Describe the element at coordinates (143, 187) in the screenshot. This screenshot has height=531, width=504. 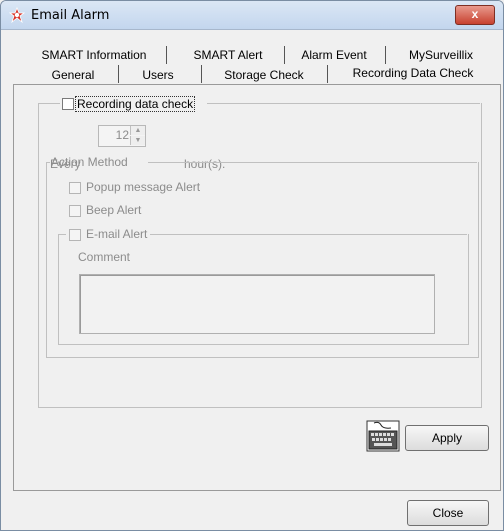
I see `popup-alert-label: Popup message Alert` at that location.